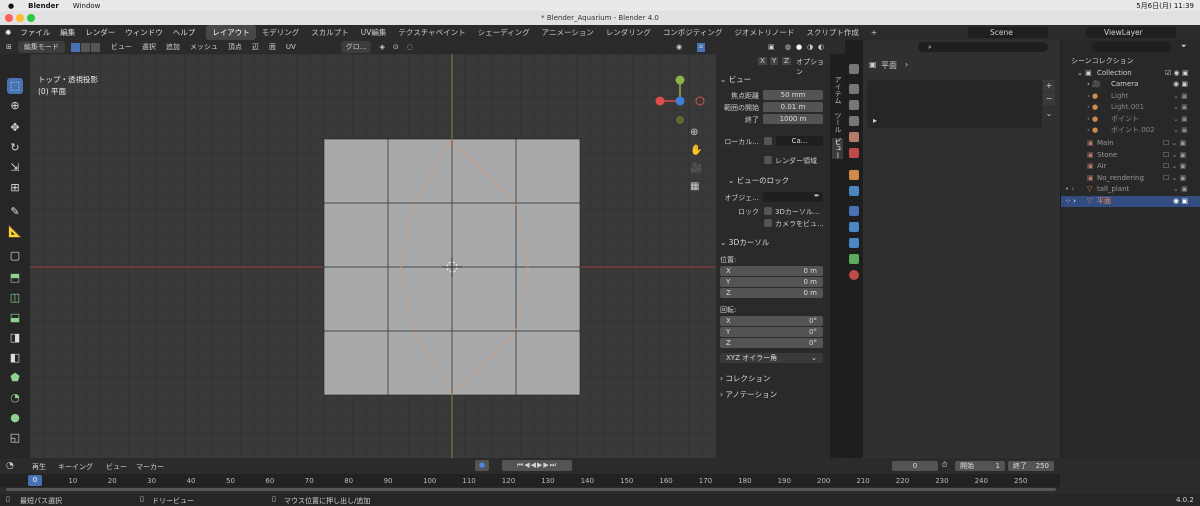 This screenshot has height=506, width=1200. What do you see at coordinates (9, 47) in the screenshot?
I see `editor-type-icon: ⊞` at bounding box center [9, 47].